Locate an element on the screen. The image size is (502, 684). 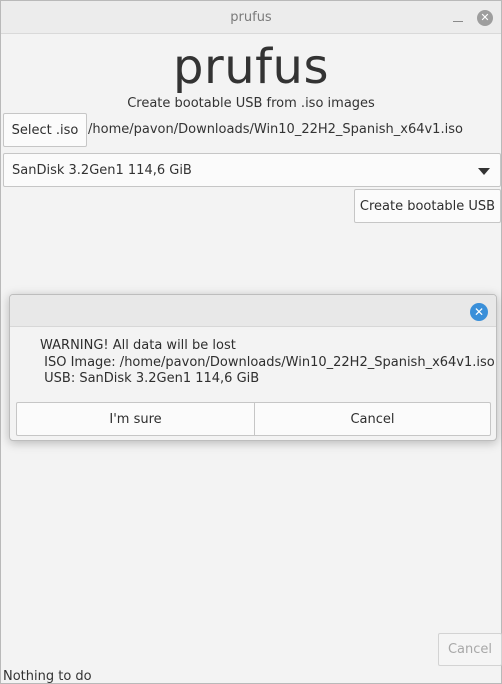
title-bar: prufus ✕ is located at coordinates (251, 17).